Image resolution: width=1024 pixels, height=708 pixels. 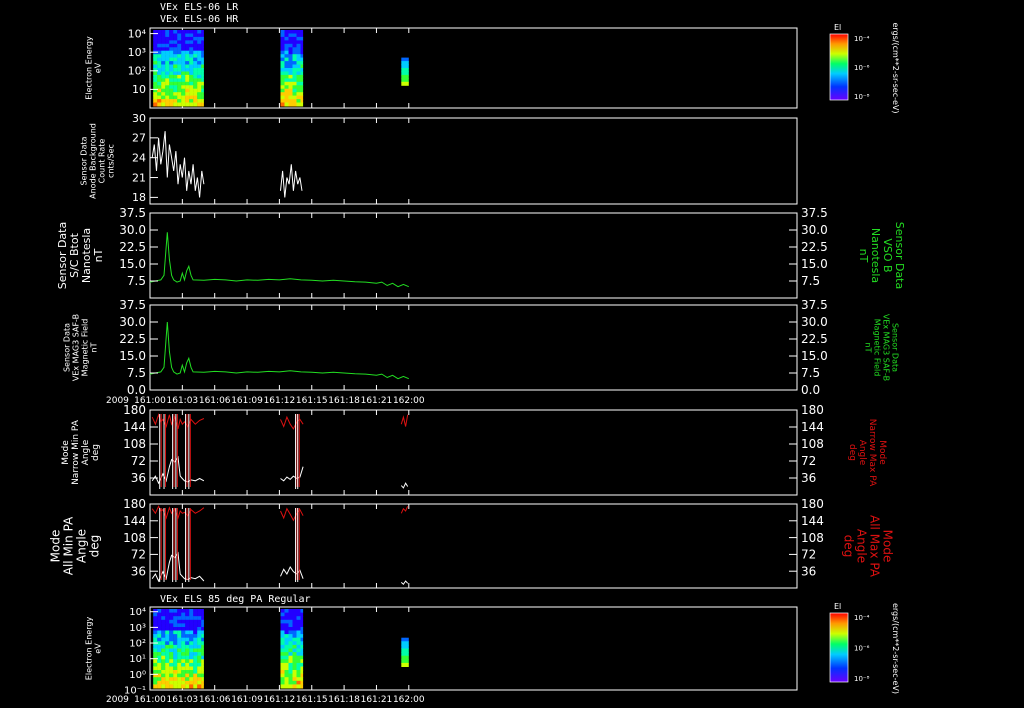 What do you see at coordinates (66, 347) in the screenshot?
I see `mag3-ylabel-line: Sensor Data` at bounding box center [66, 347].